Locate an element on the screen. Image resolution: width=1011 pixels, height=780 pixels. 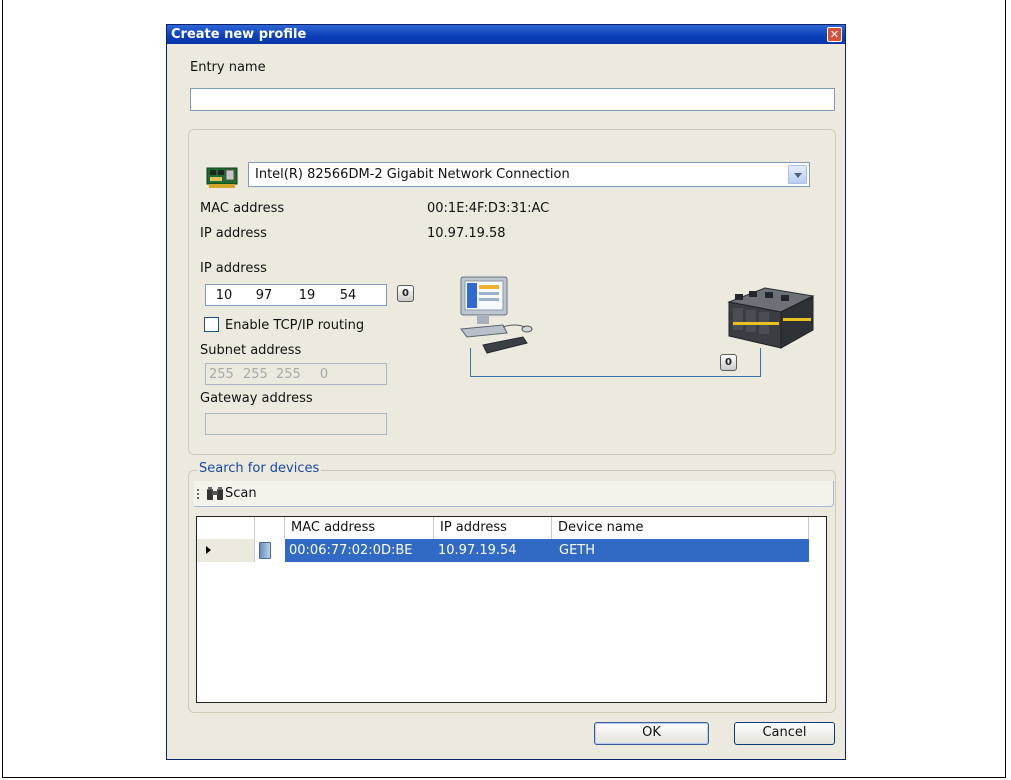
scan-label: Scan is located at coordinates (241, 493).